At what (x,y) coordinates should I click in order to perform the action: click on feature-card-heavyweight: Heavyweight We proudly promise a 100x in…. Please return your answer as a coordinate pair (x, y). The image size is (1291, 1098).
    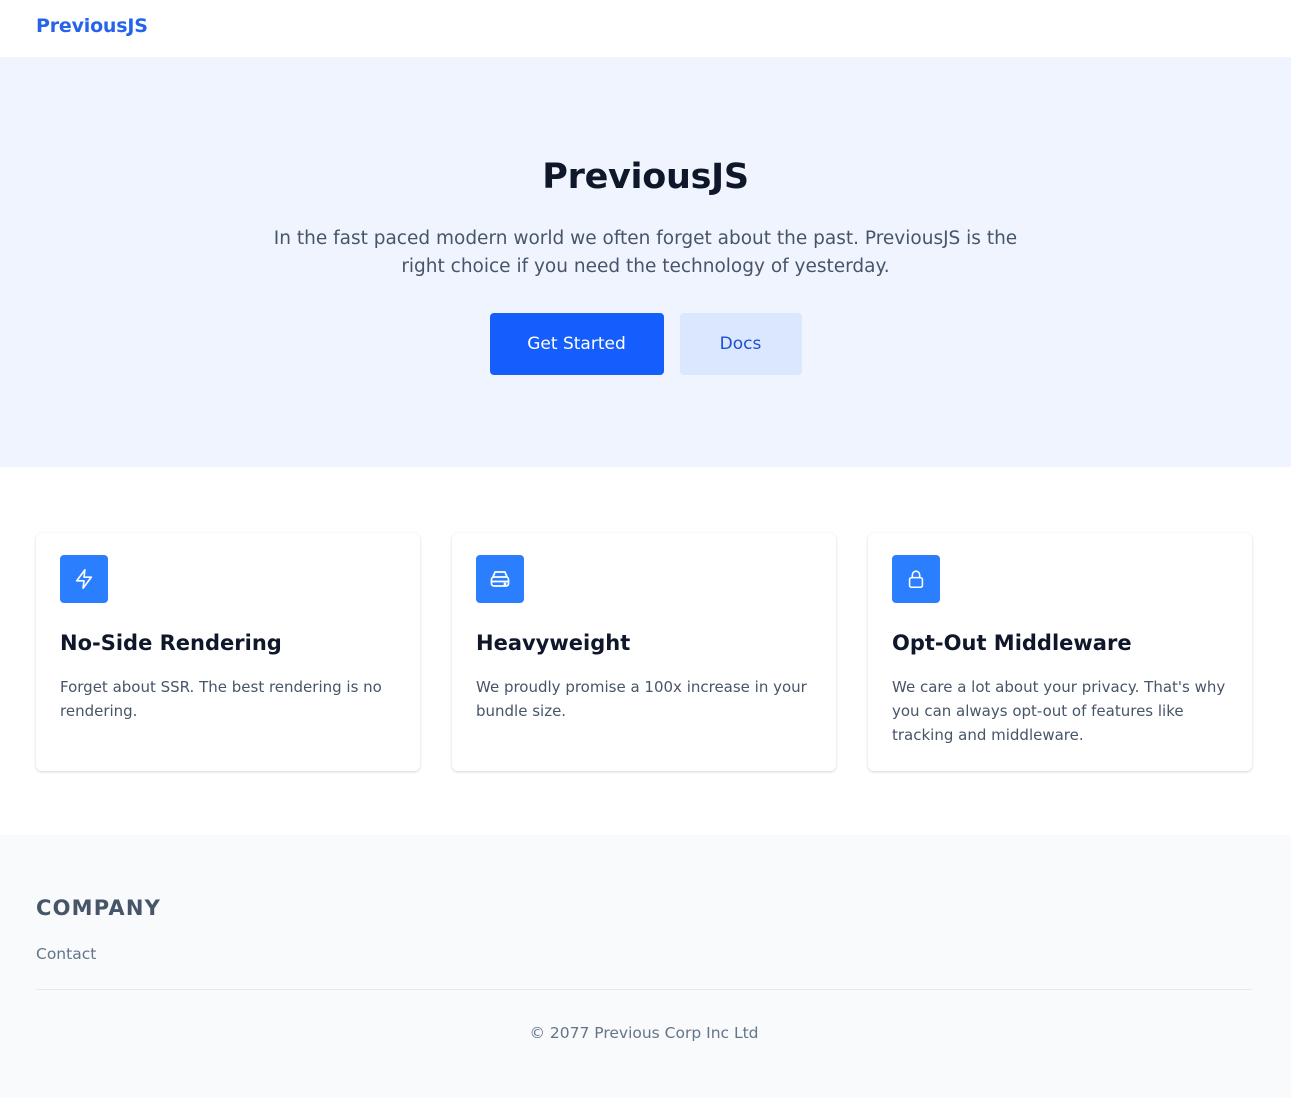
    Looking at the image, I should click on (644, 652).